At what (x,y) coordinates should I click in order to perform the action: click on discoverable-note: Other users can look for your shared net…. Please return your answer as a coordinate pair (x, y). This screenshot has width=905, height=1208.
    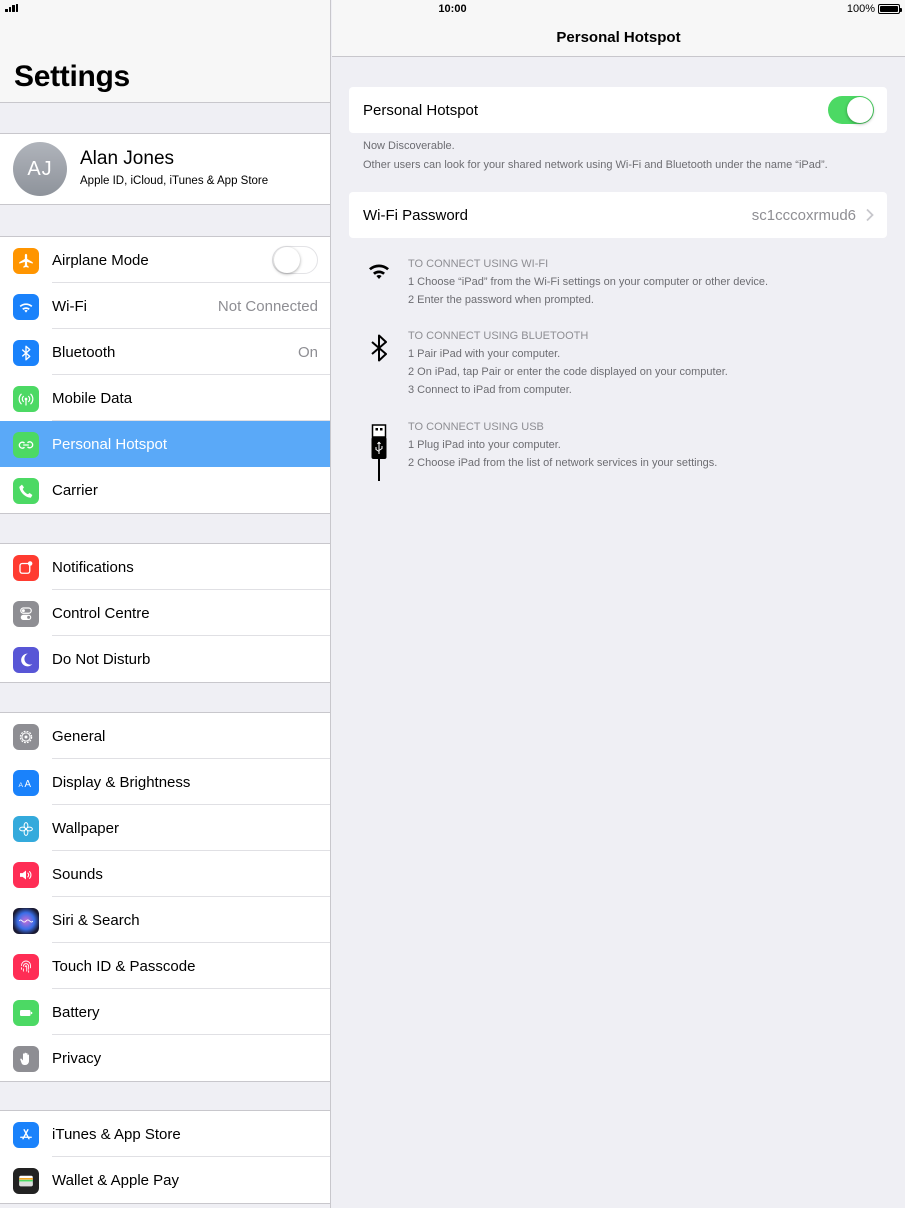
    Looking at the image, I should click on (595, 165).